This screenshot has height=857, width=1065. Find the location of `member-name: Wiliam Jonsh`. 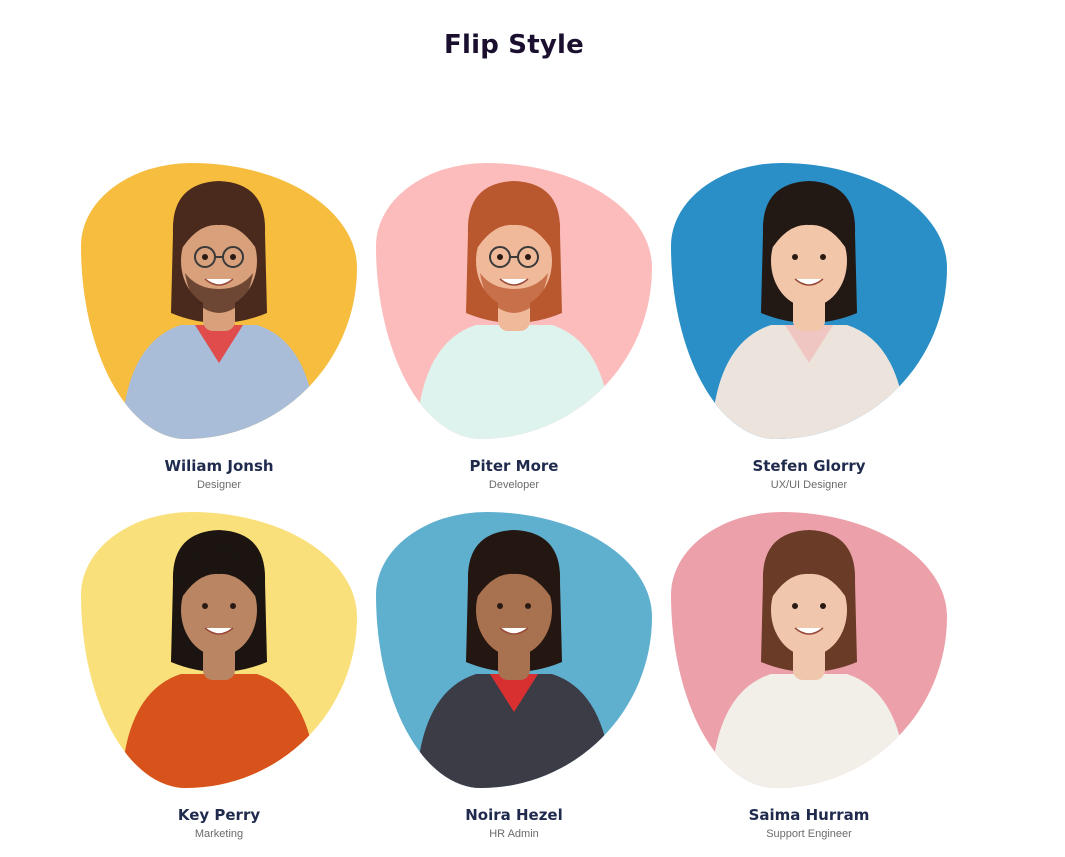

member-name: Wiliam Jonsh is located at coordinates (219, 466).